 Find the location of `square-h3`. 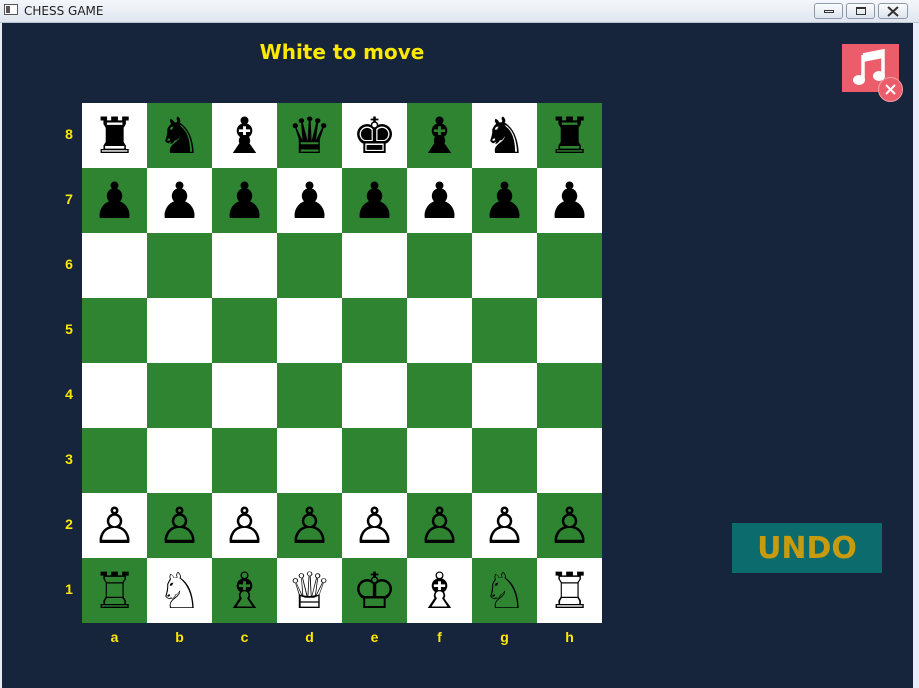

square-h3 is located at coordinates (569, 460).